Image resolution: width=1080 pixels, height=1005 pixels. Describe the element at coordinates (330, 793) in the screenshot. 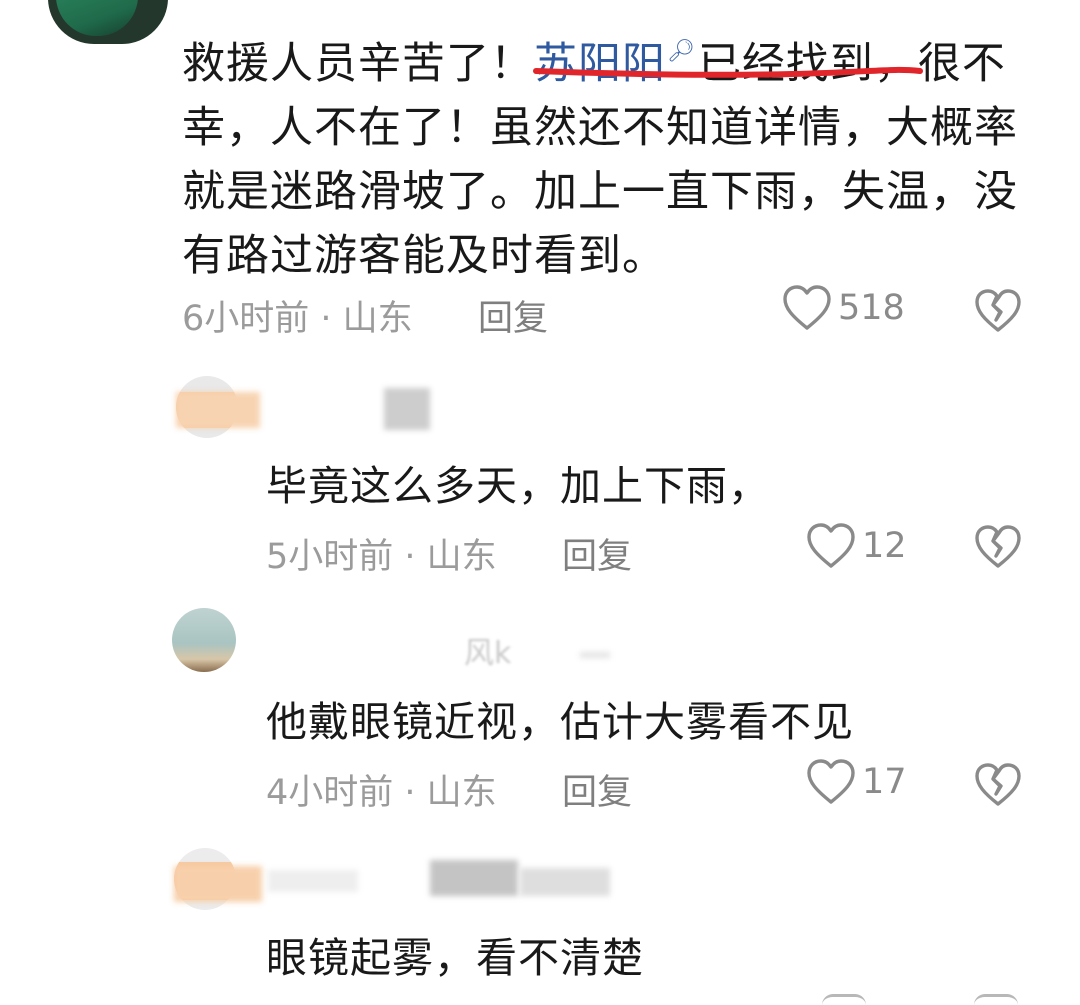

I see `reply-time: 4小时前` at that location.